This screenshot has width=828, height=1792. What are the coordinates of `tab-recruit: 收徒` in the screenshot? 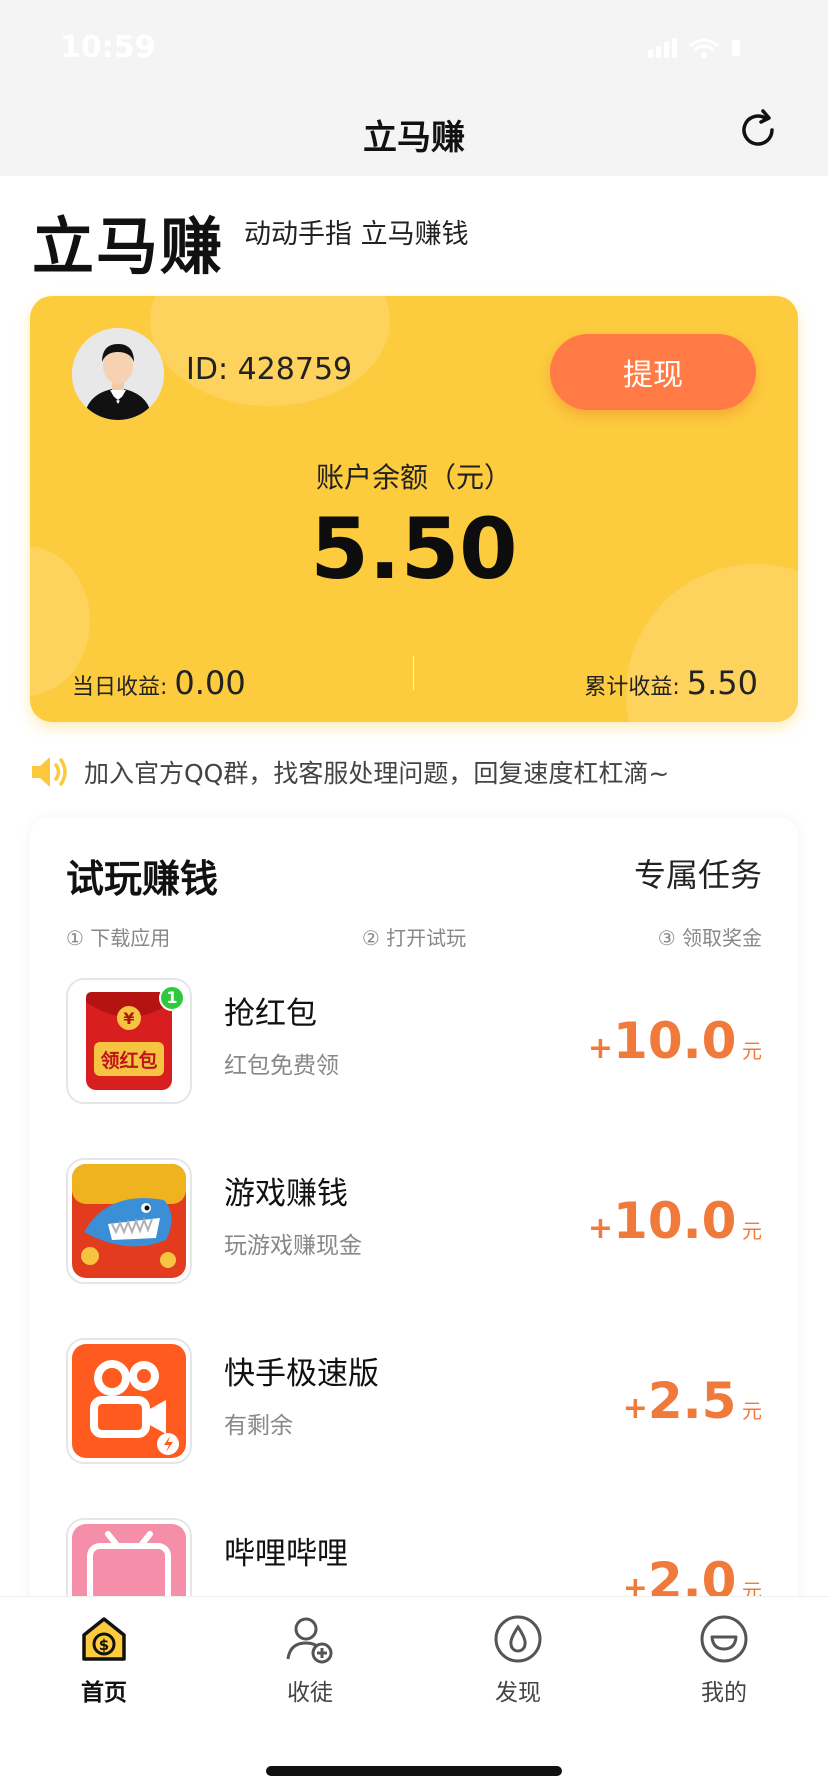 It's located at (310, 1660).